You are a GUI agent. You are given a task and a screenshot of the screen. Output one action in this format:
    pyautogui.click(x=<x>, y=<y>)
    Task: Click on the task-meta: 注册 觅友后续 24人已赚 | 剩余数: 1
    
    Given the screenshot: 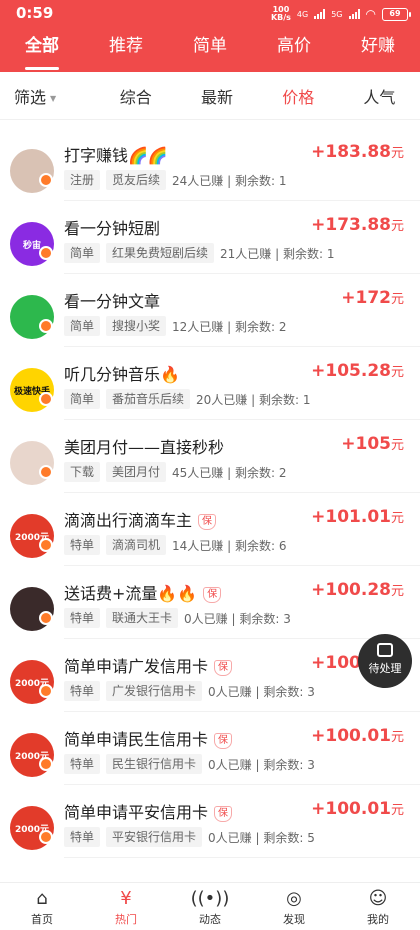 What is the action you would take?
    pyautogui.click(x=175, y=180)
    